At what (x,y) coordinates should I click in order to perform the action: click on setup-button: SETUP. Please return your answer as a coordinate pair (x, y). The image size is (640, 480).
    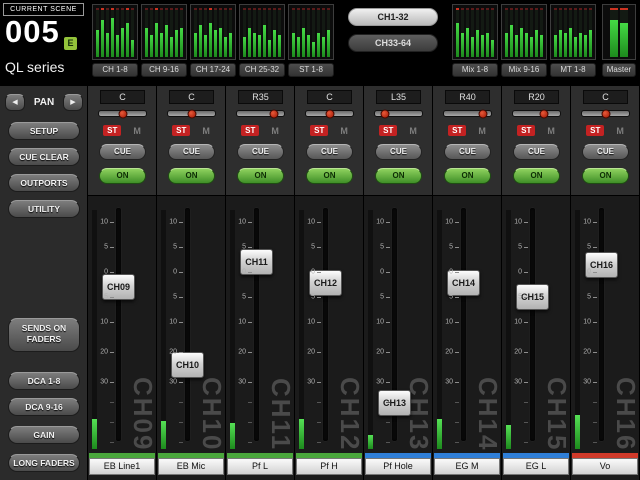
    Looking at the image, I should click on (44, 131).